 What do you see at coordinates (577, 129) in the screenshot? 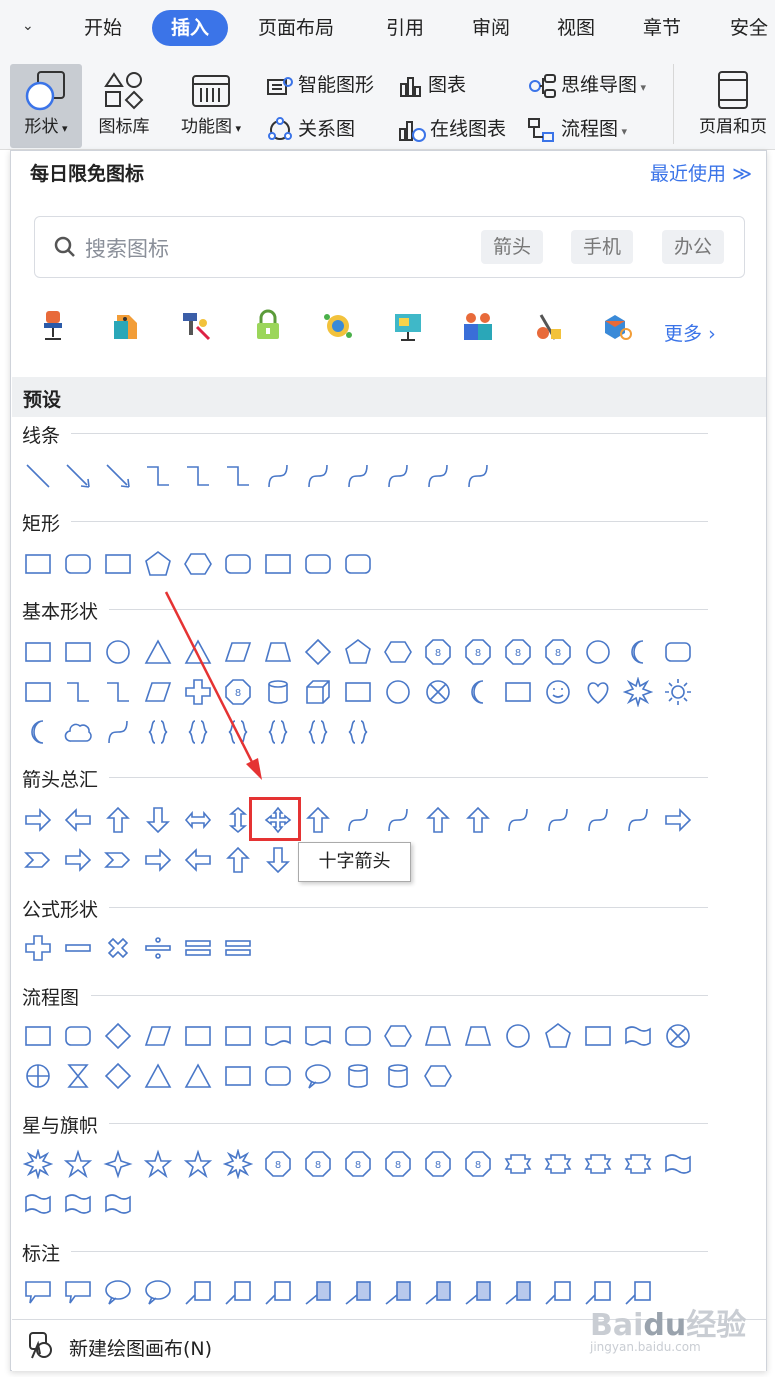
I see `flowchart-button: 流程图 ▾` at bounding box center [577, 129].